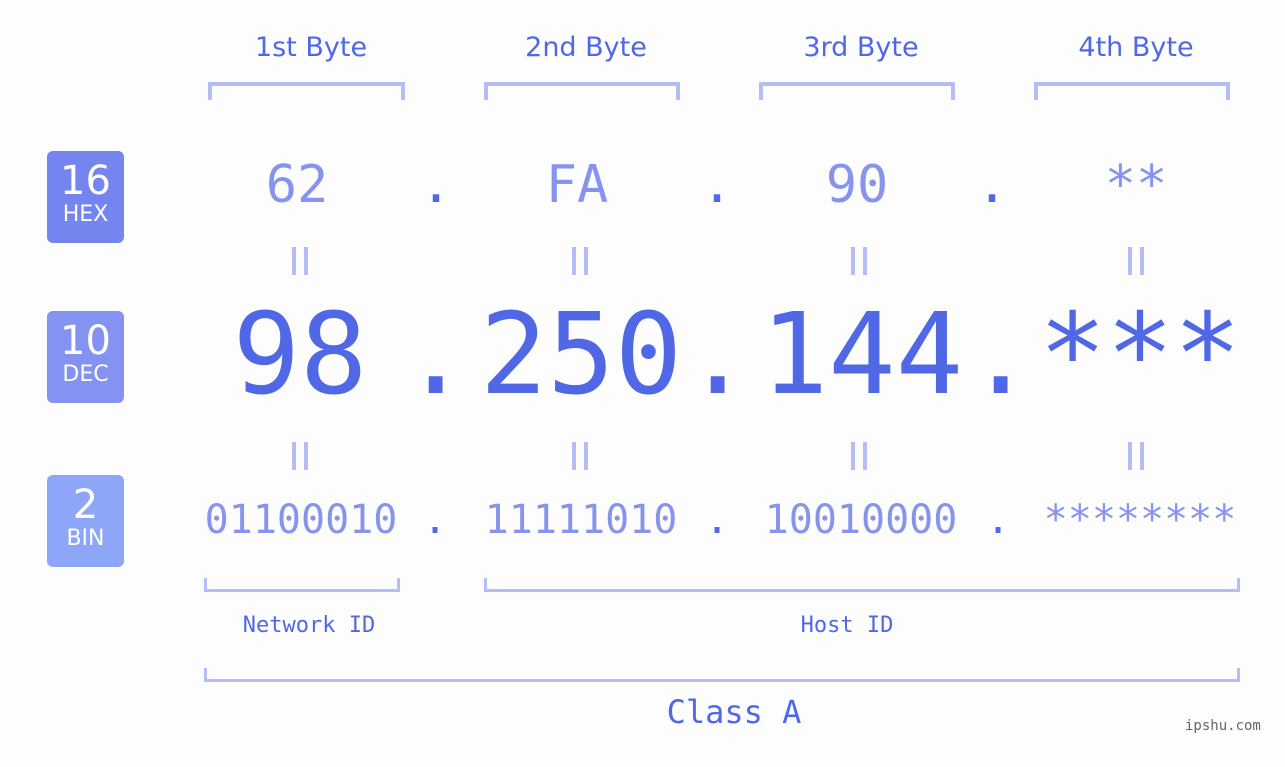 The image size is (1285, 767). Describe the element at coordinates (581, 355) in the screenshot. I see `dec-byte-2: 250` at that location.